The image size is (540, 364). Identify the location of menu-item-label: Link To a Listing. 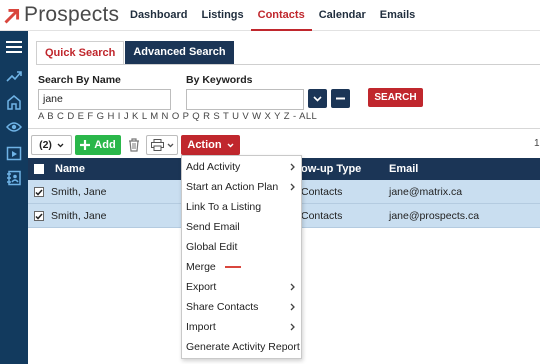
(224, 207).